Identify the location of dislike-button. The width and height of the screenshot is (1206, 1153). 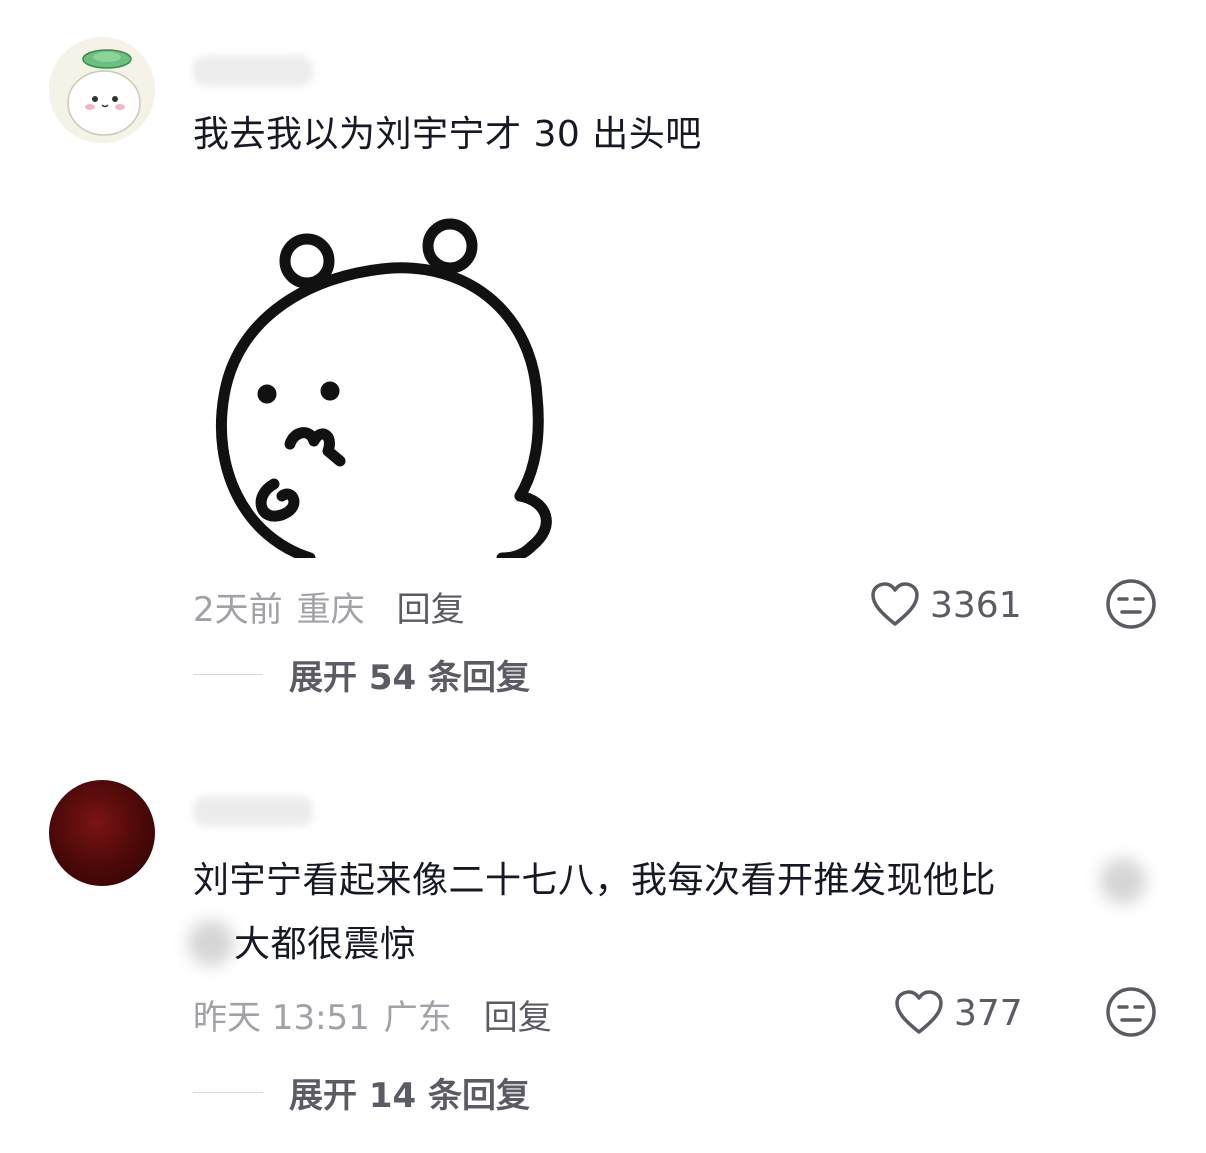
(1131, 1012).